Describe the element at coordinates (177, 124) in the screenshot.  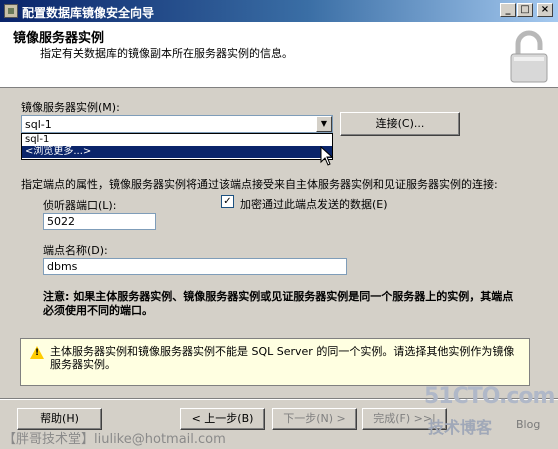
I see `mirror-instance-combo: sql-1 ▼` at that location.